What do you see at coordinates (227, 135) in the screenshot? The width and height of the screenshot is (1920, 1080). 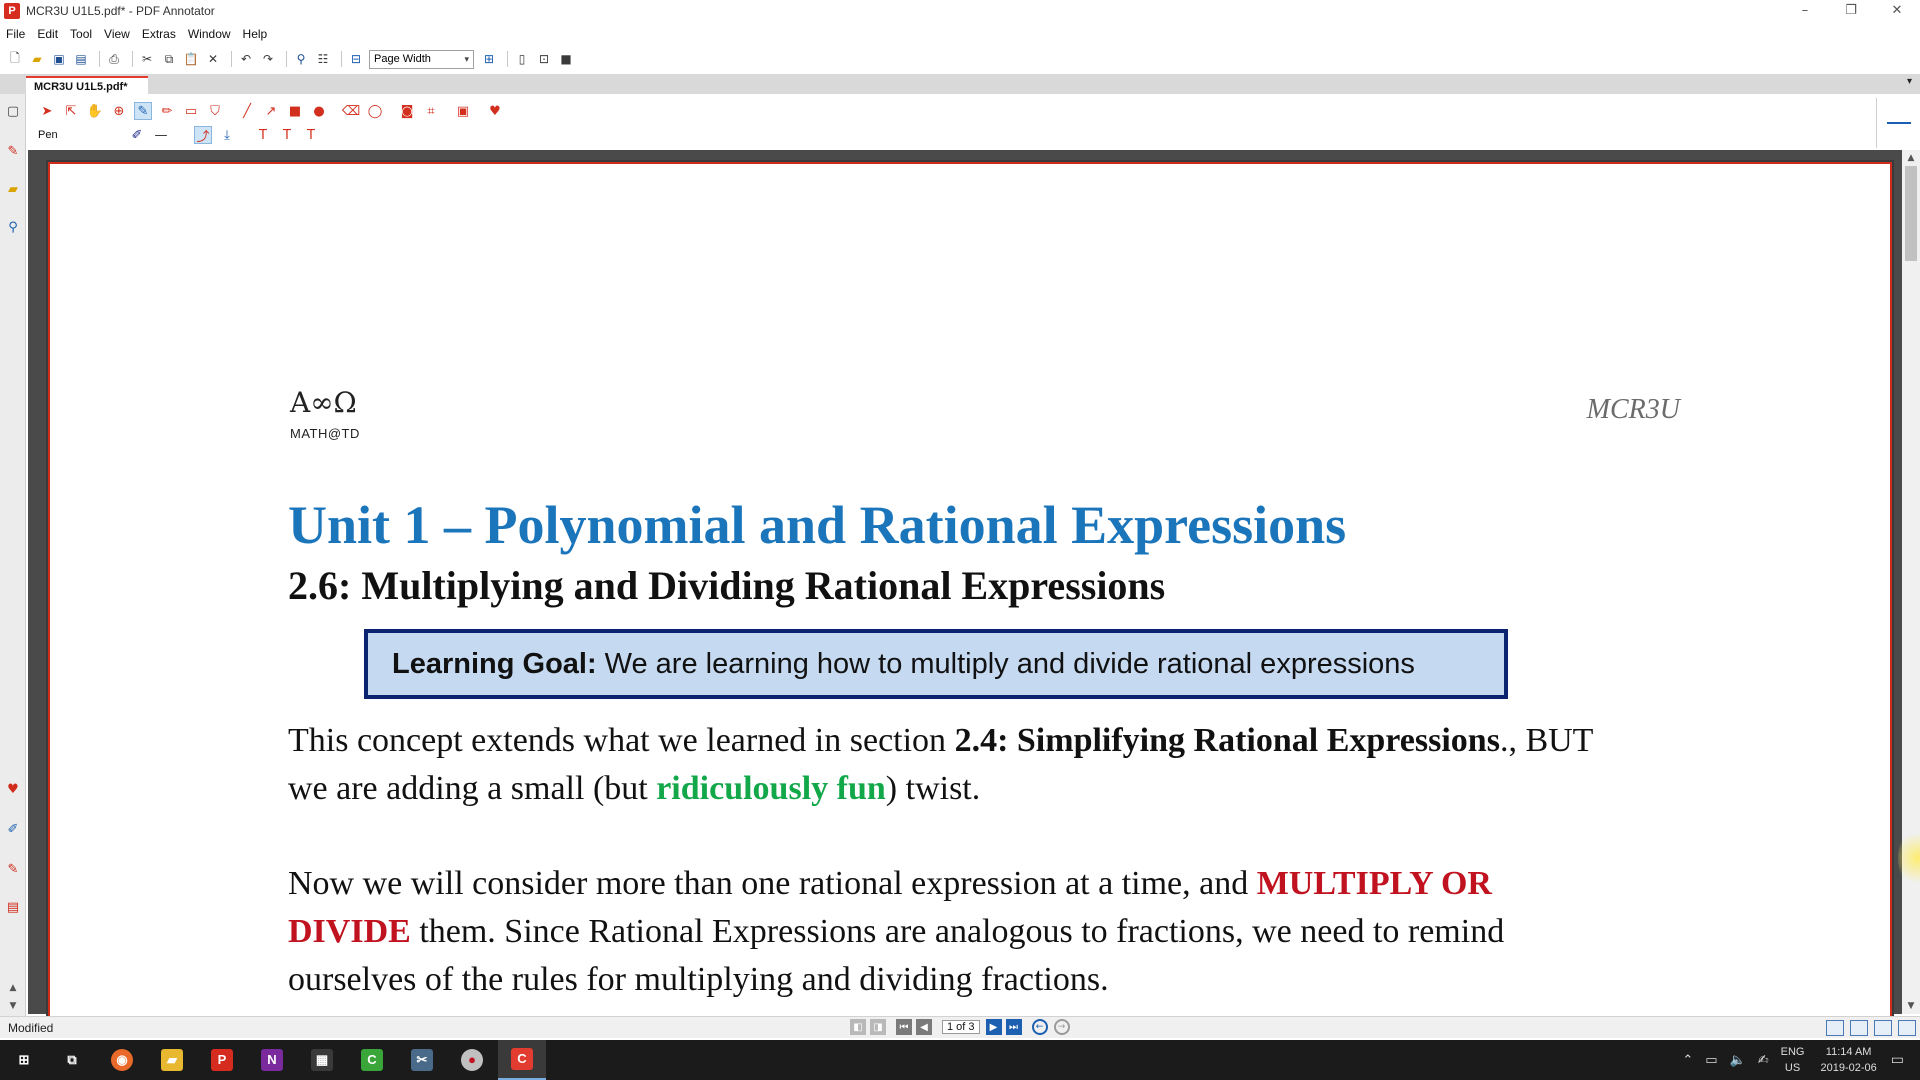 I see `straighten-stroke-icon: ⤓` at bounding box center [227, 135].